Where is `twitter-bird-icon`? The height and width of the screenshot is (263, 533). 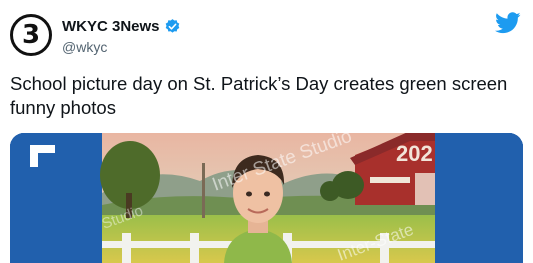 twitter-bird-icon is located at coordinates (508, 23).